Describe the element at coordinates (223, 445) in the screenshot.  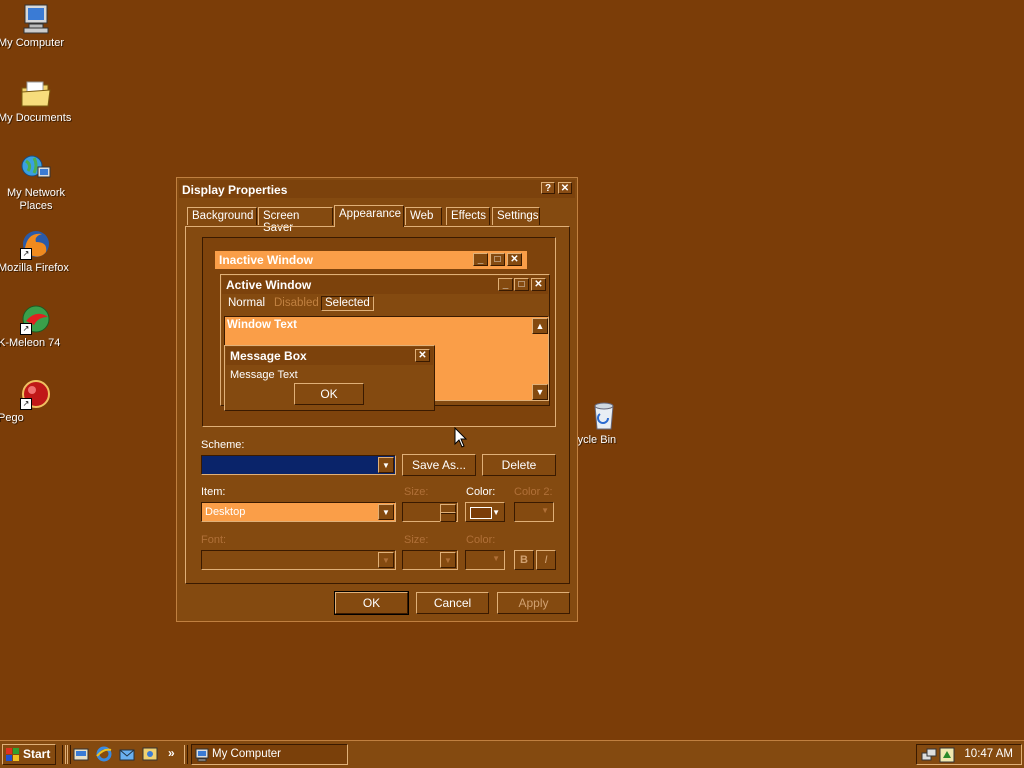
I see `scheme-label: Scheme:` at that location.